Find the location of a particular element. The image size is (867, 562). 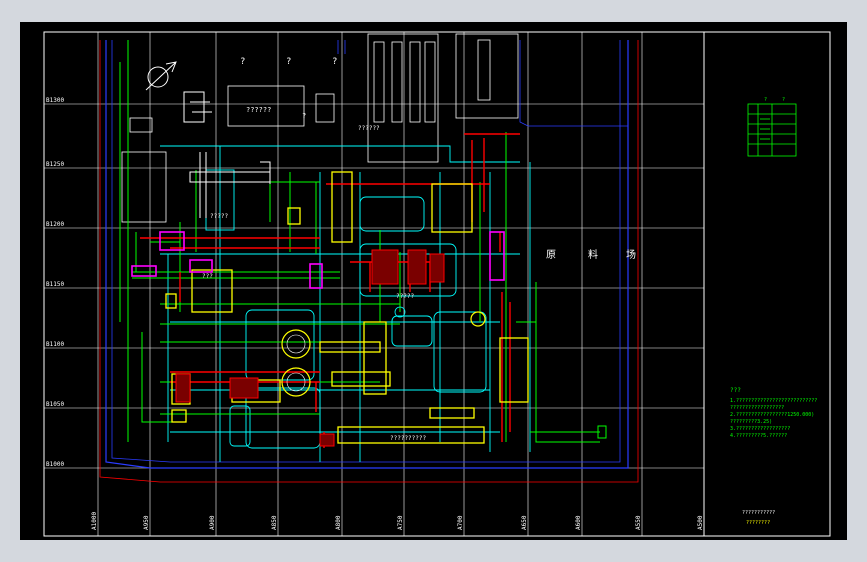

magenta-units is located at coordinates (318, 260).